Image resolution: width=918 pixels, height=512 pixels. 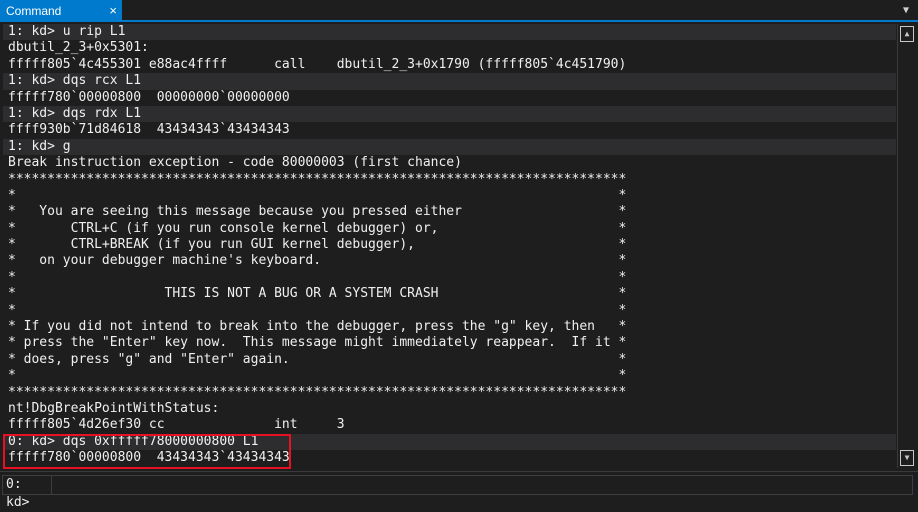 I want to click on output-line: fffff805`4d26ef30 cc int 3, so click(x=176, y=425).